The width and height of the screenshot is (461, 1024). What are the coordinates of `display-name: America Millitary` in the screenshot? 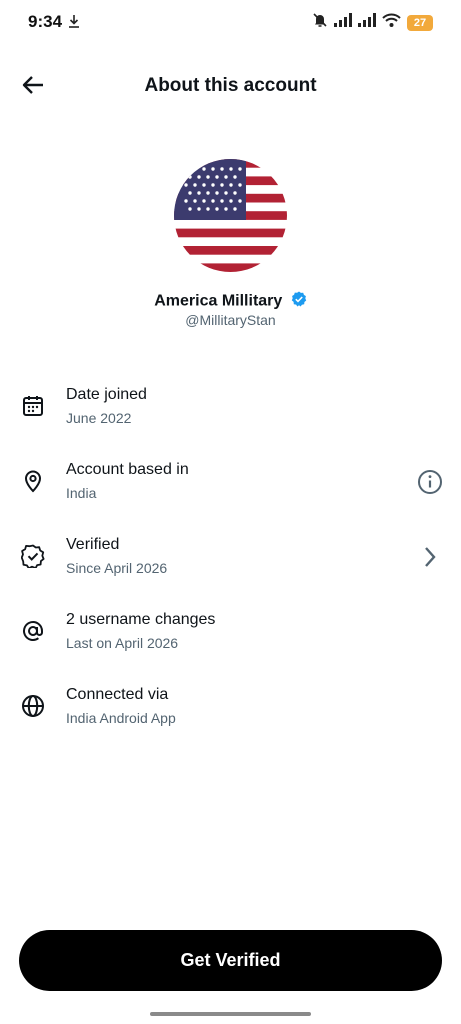 It's located at (230, 301).